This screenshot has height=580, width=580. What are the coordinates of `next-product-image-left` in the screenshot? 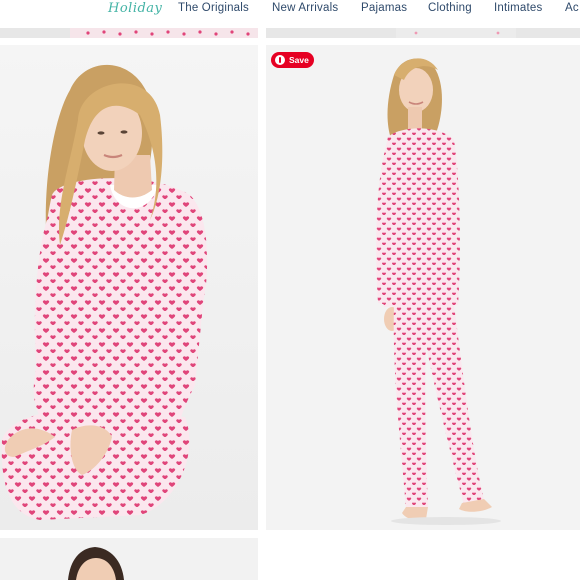 It's located at (129, 559).